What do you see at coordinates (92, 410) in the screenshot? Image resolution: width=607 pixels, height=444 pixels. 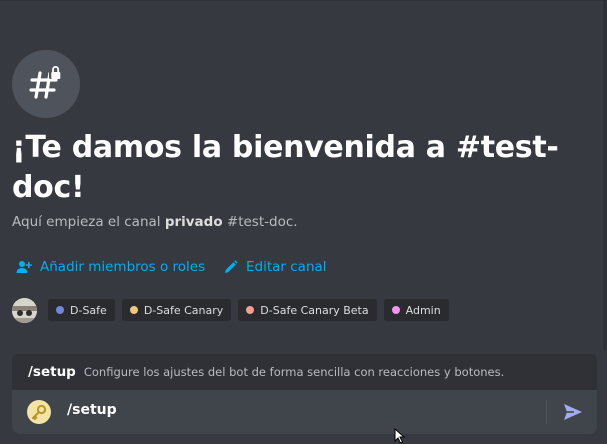 I see `message-input: /setup` at bounding box center [92, 410].